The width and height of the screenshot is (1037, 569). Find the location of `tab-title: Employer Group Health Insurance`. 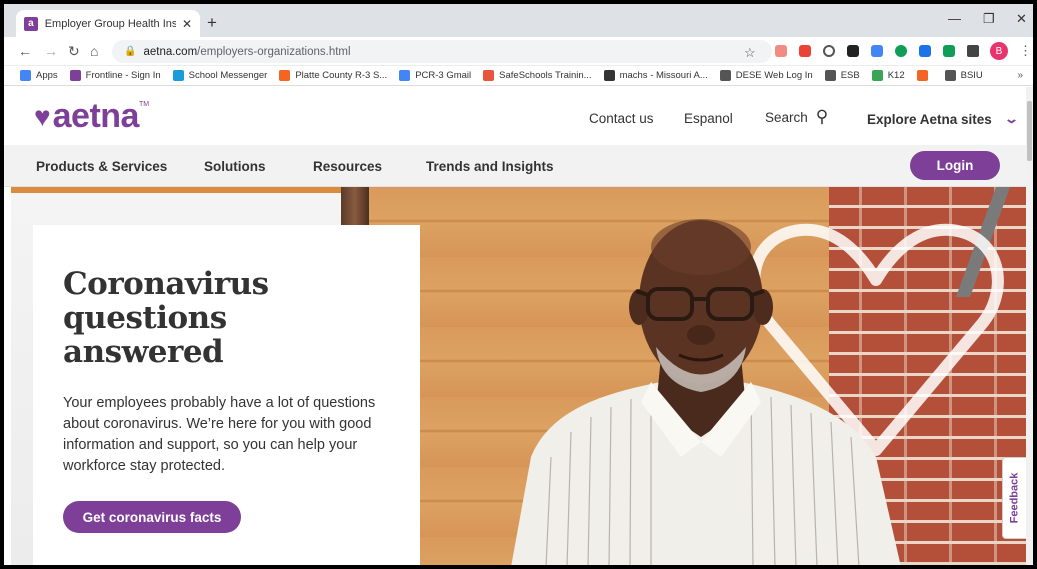

tab-title: Employer Group Health Insurance is located at coordinates (110, 23).